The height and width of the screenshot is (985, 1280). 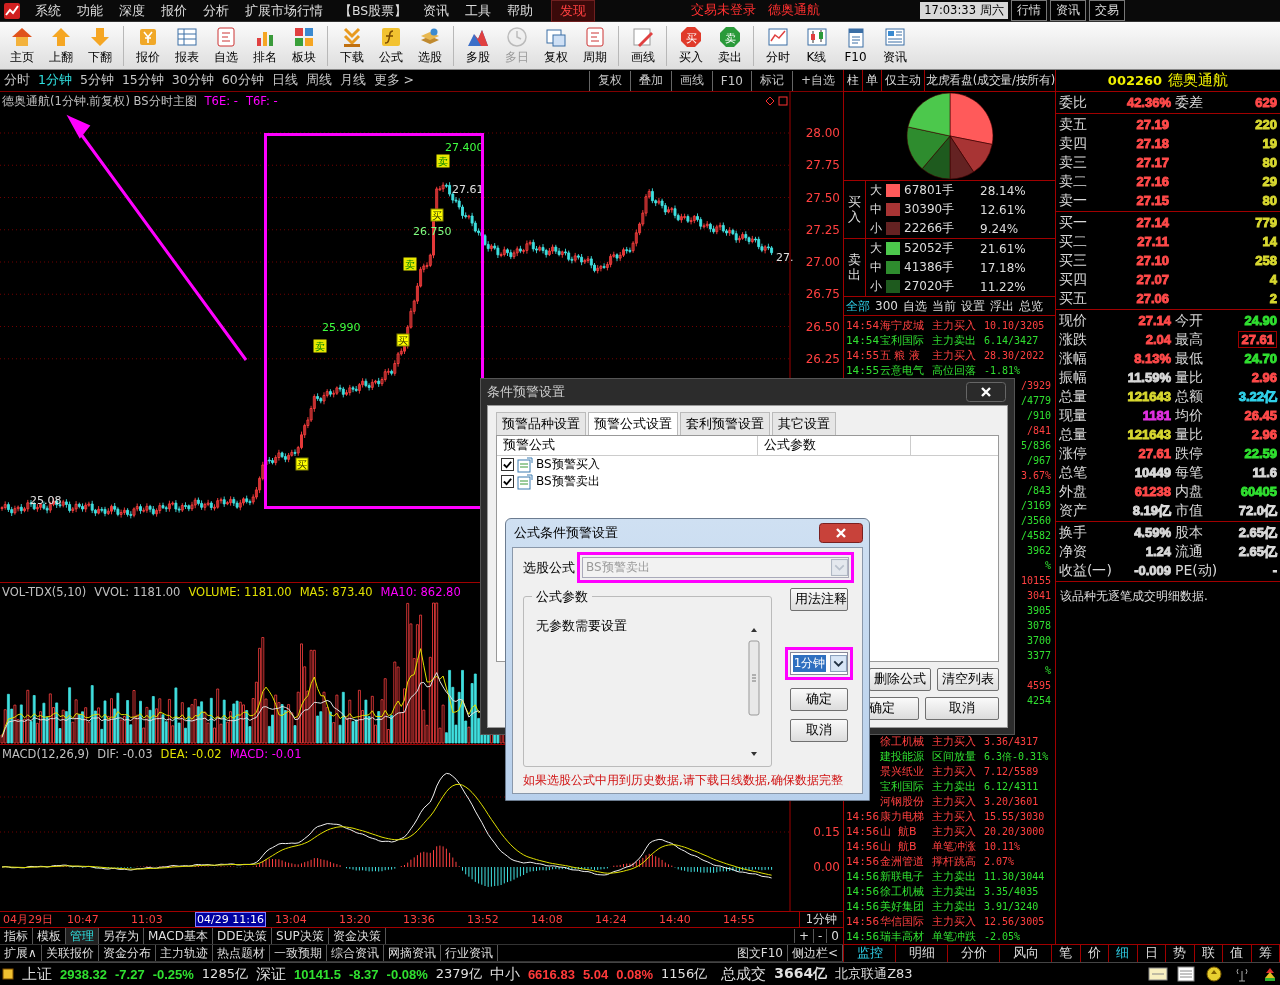 I want to click on dialog-tab: 其它设置, so click(x=804, y=423).